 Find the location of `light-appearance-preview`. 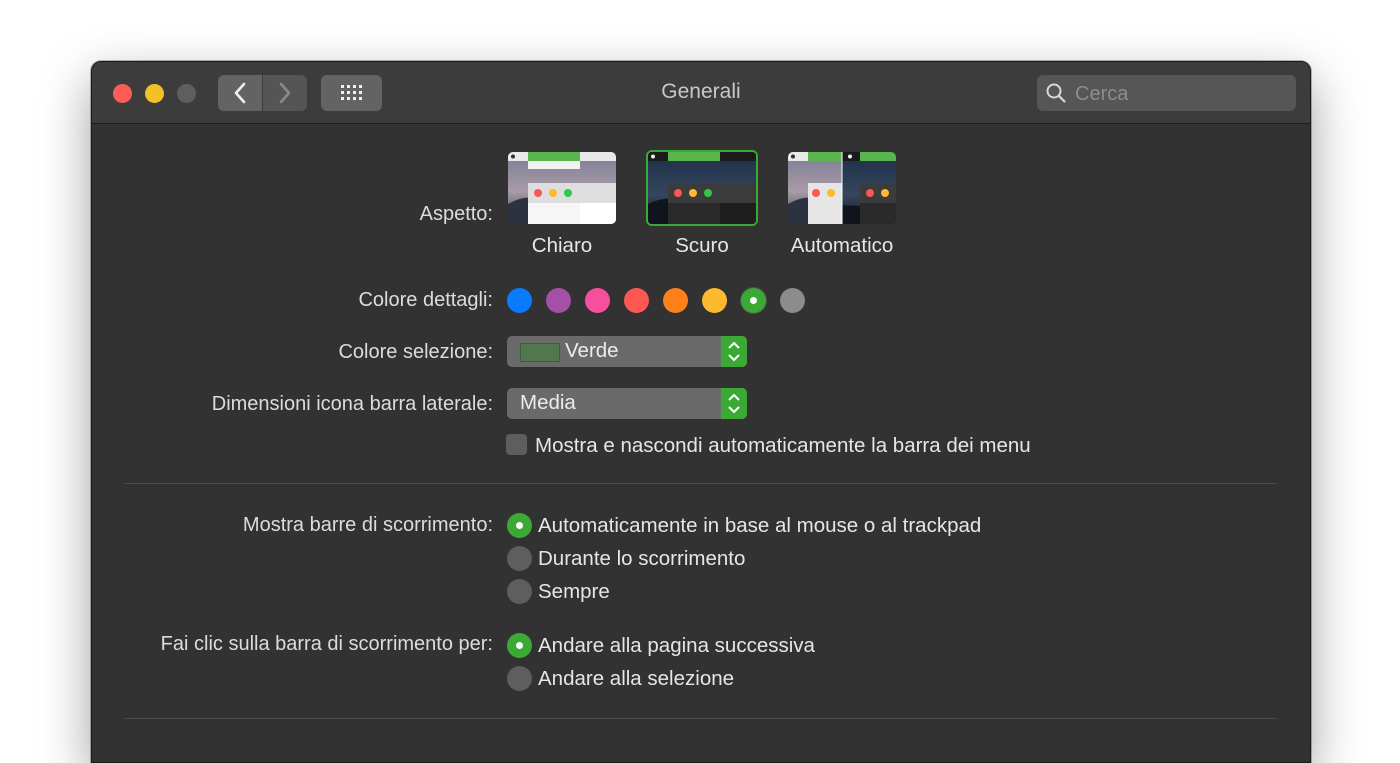

light-appearance-preview is located at coordinates (562, 188).